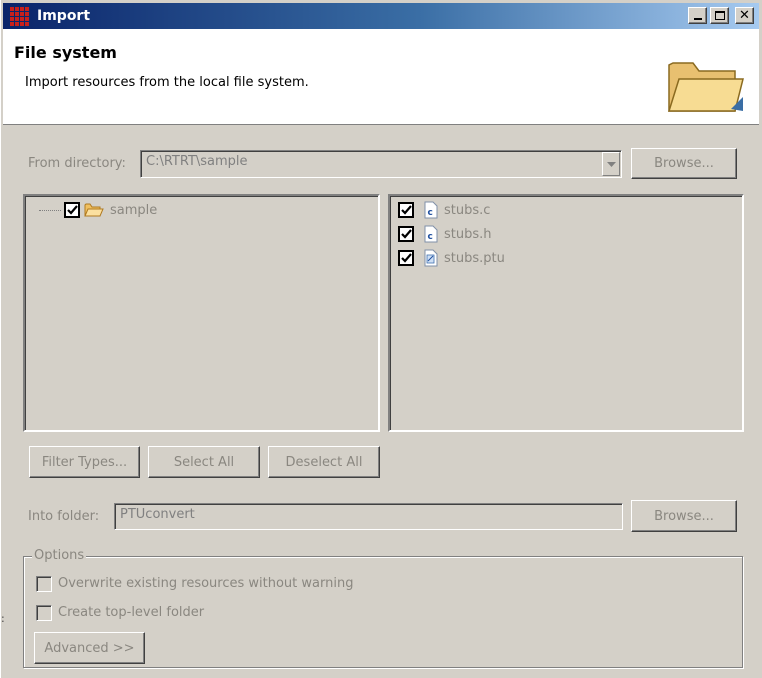 This screenshot has height=678, width=762. I want to click on into-folder-label: Into folder:, so click(64, 516).